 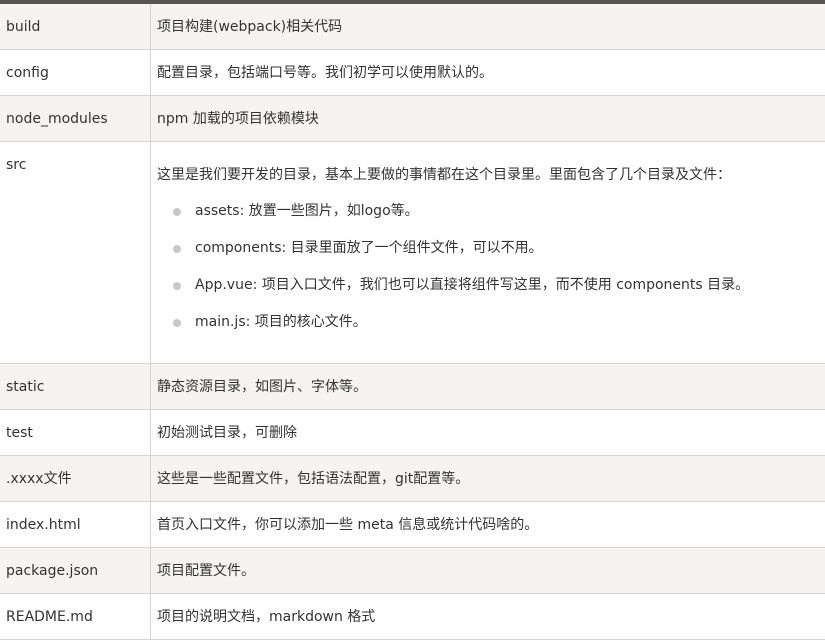 What do you see at coordinates (75, 27) in the screenshot?
I see `dir-name-cell: build` at bounding box center [75, 27].